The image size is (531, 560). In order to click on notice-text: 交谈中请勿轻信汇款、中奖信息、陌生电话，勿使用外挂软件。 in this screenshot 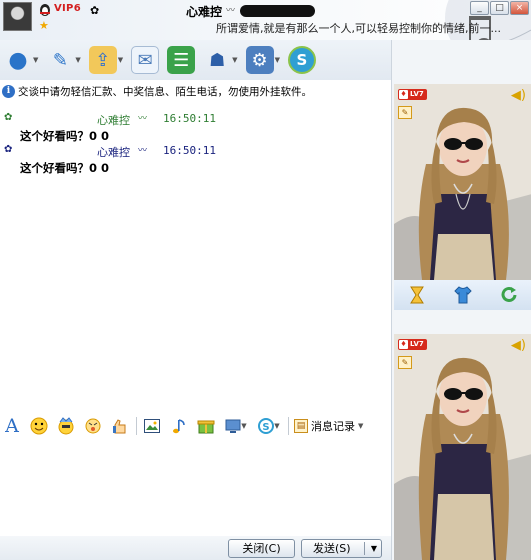, I will do `click(165, 91)`.